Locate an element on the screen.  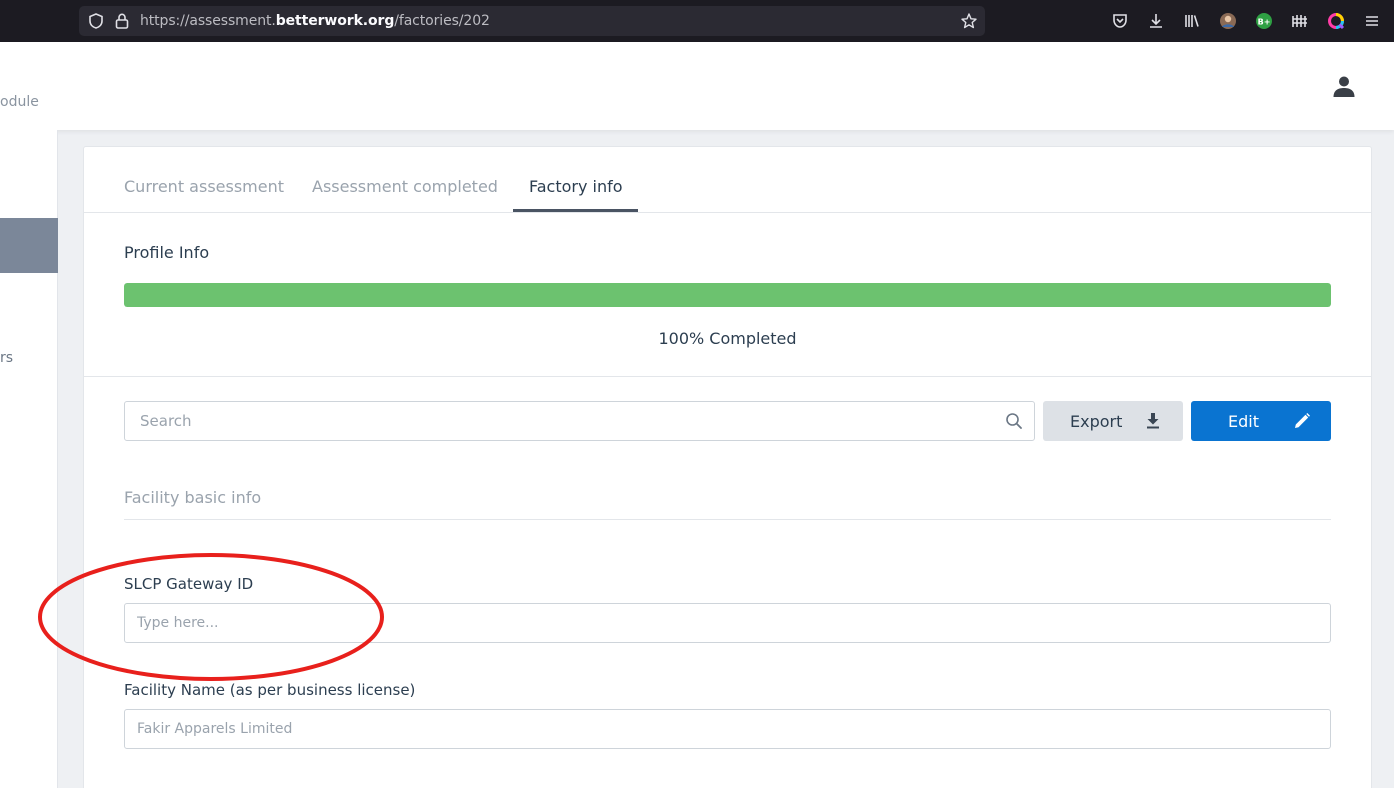
progress-label: 100% Completed is located at coordinates (727, 338).